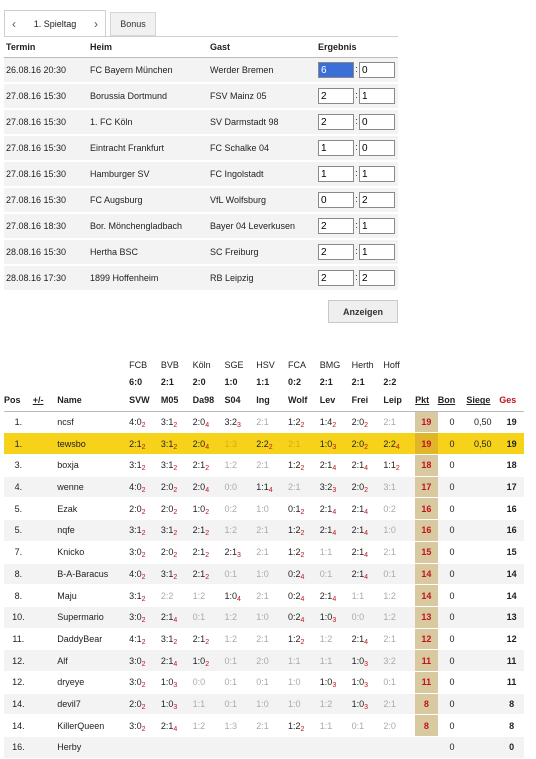 The width and height of the screenshot is (536, 759). What do you see at coordinates (399, 487) in the screenshot?
I see `tip-cell: 3:1` at bounding box center [399, 487].